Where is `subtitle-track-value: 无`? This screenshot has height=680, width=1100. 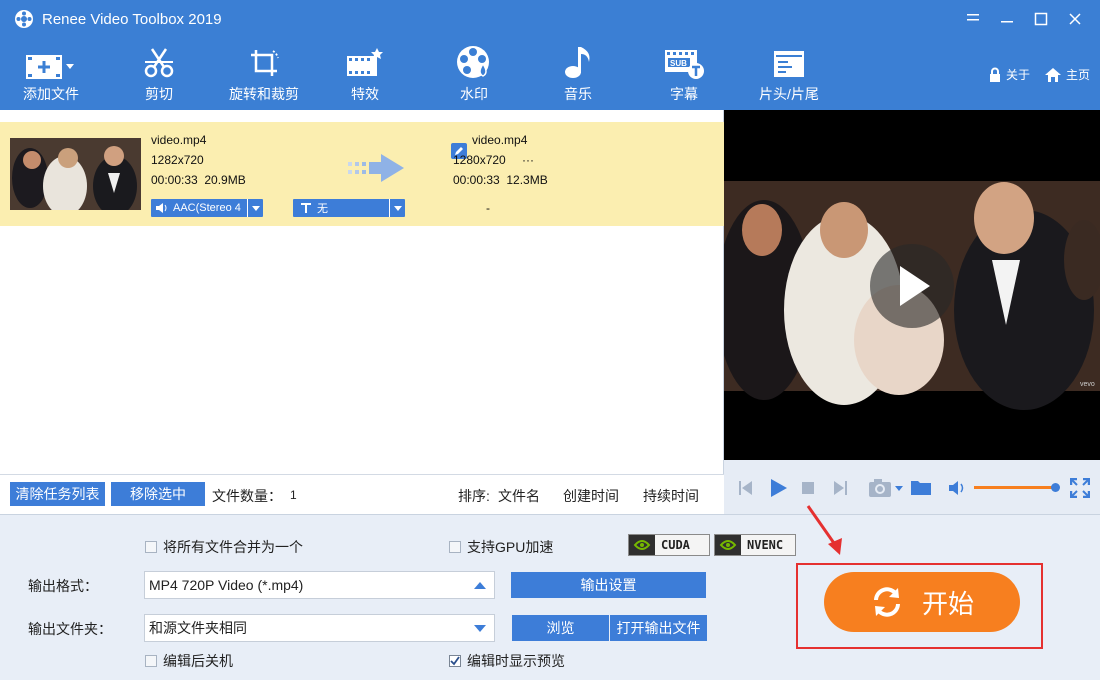 subtitle-track-value: 无 is located at coordinates (322, 209).